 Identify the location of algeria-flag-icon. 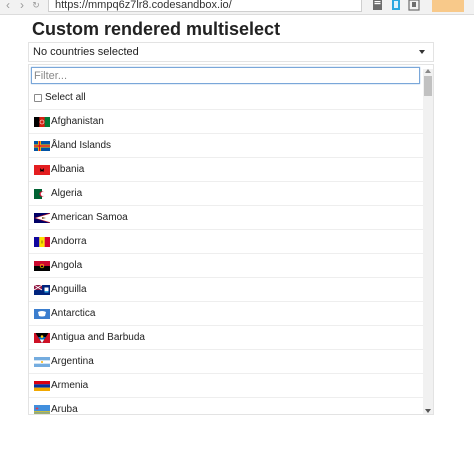
(42, 193).